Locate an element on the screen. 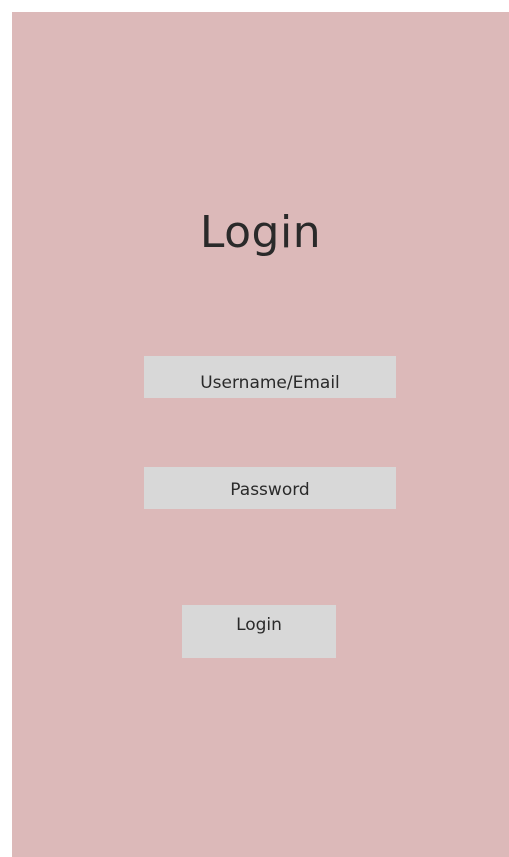 The width and height of the screenshot is (509, 857). login-button: Login is located at coordinates (259, 631).